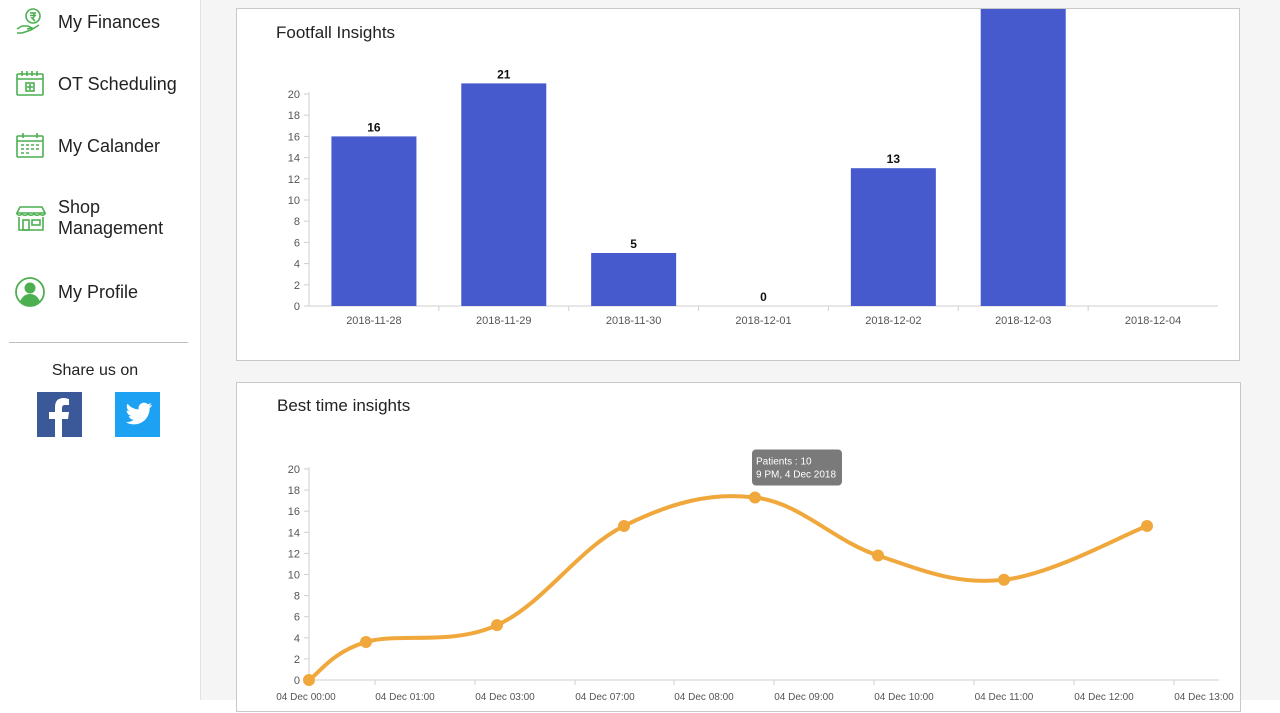  I want to click on twitter-button, so click(137, 414).